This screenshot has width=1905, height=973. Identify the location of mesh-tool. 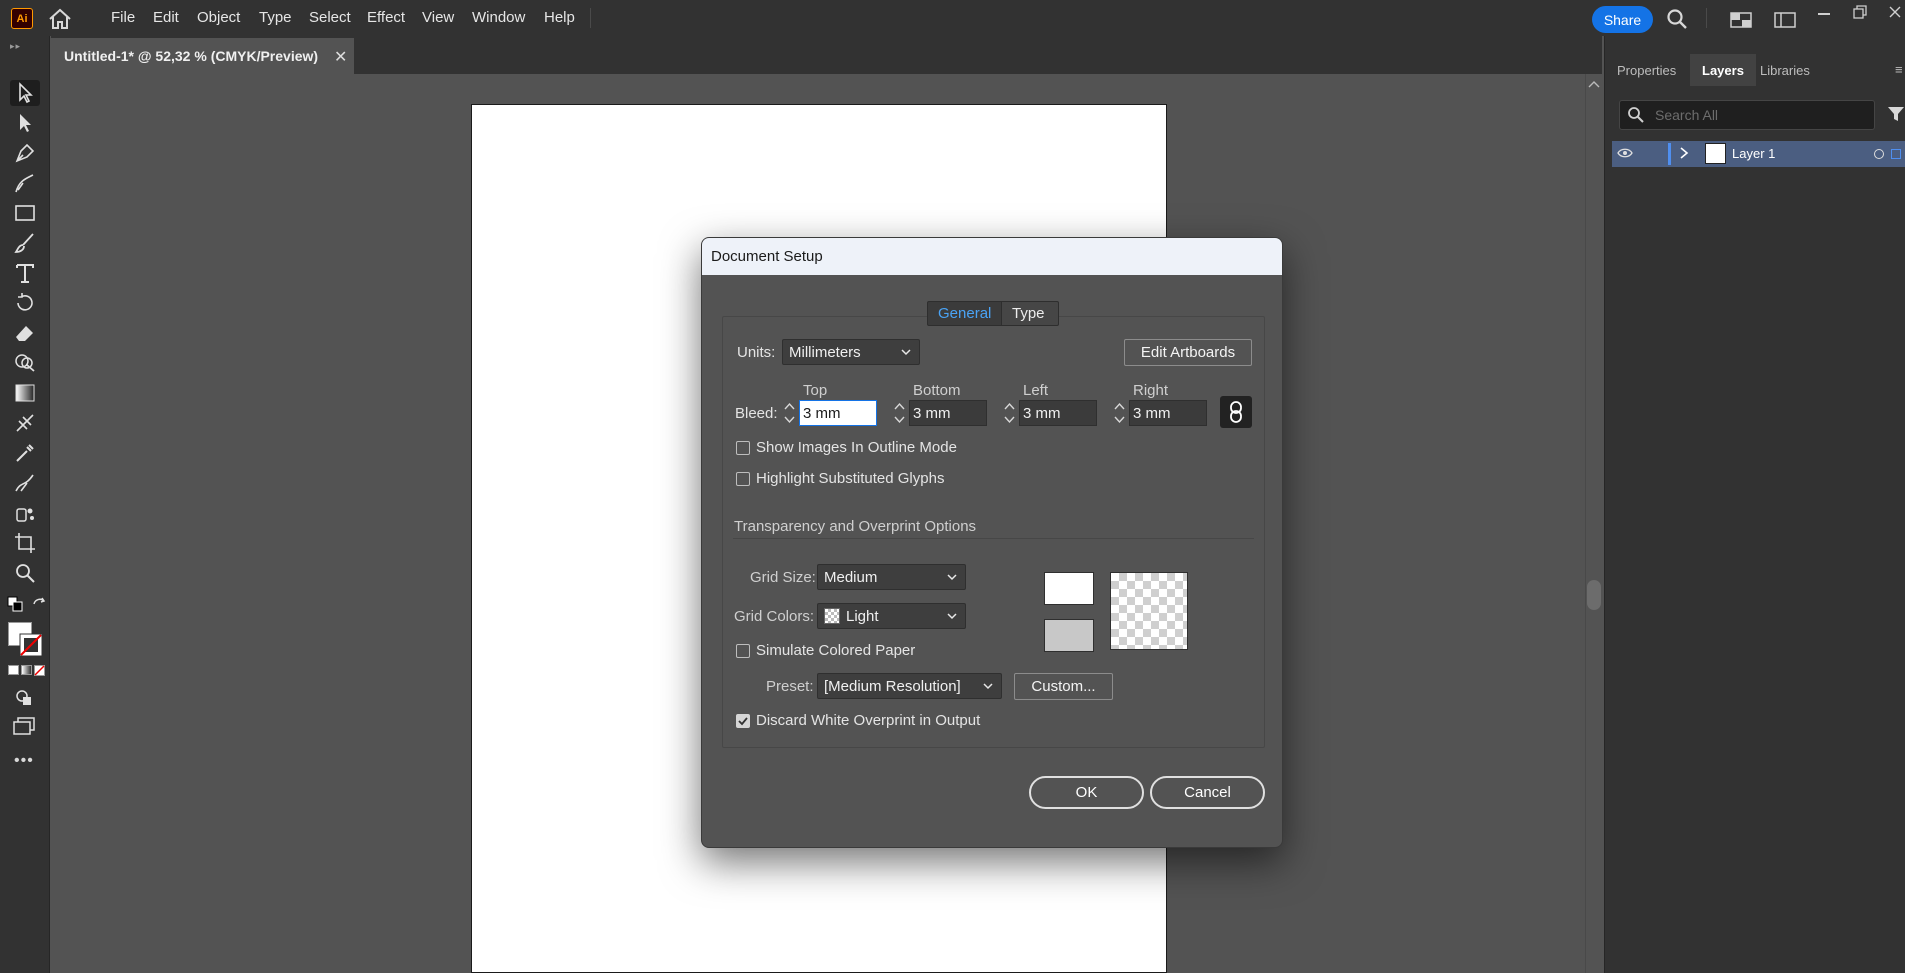
(25, 423).